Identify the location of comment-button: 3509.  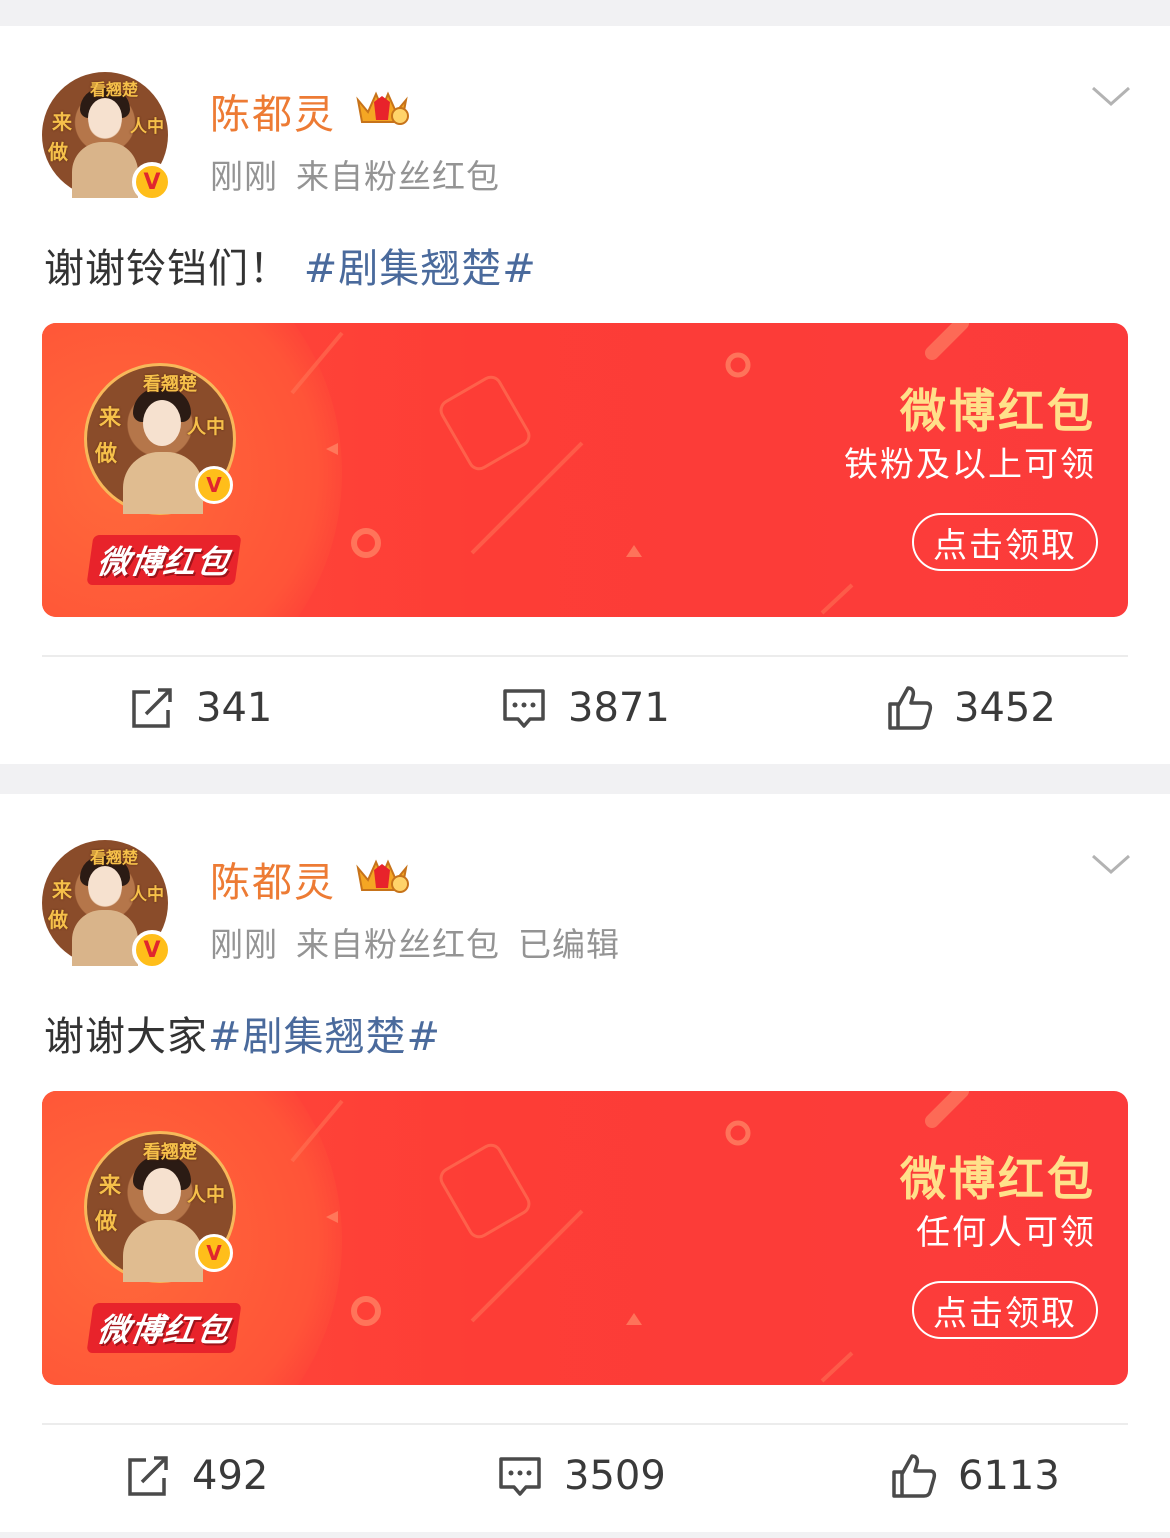
(581, 1476).